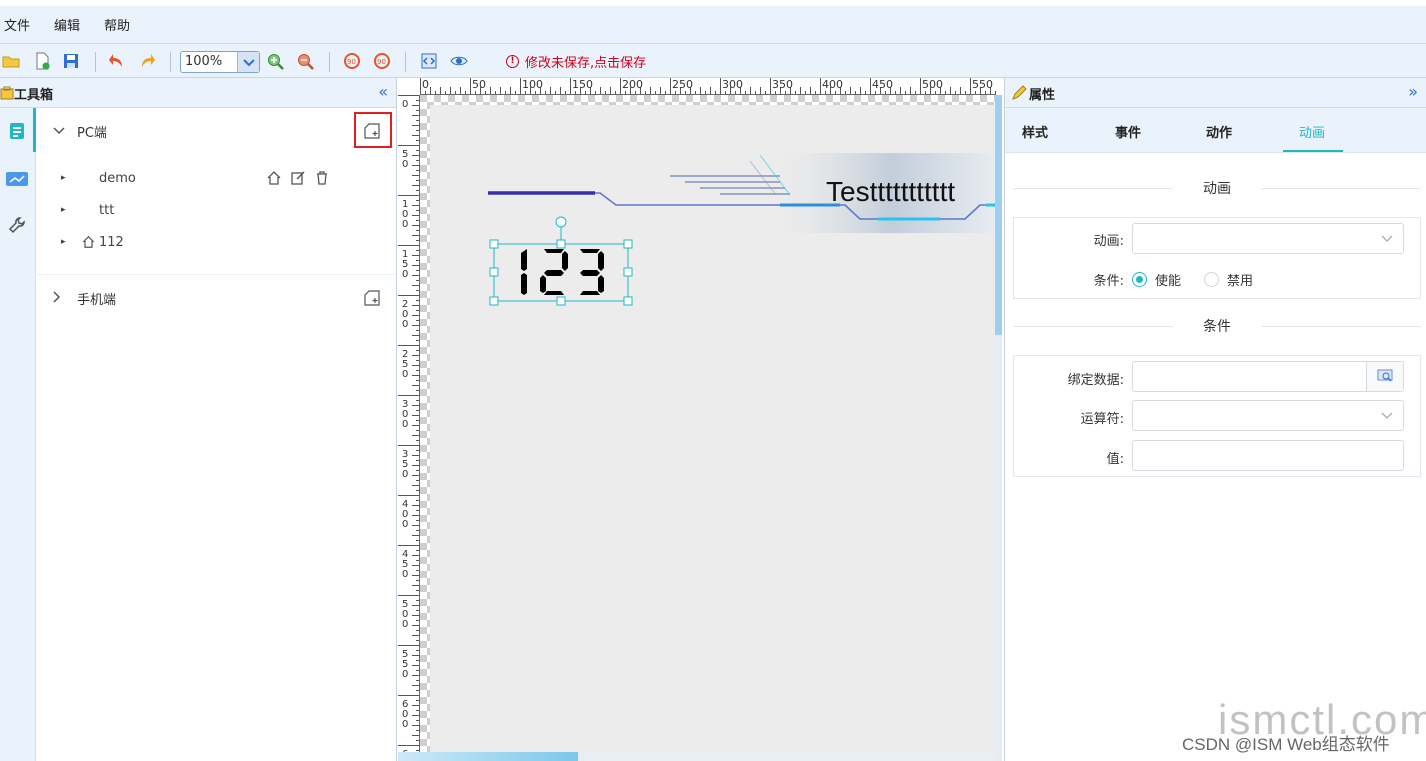 The height and width of the screenshot is (761, 1426). Describe the element at coordinates (34, 95) in the screenshot. I see `toolbox-title: 工具箱` at that location.